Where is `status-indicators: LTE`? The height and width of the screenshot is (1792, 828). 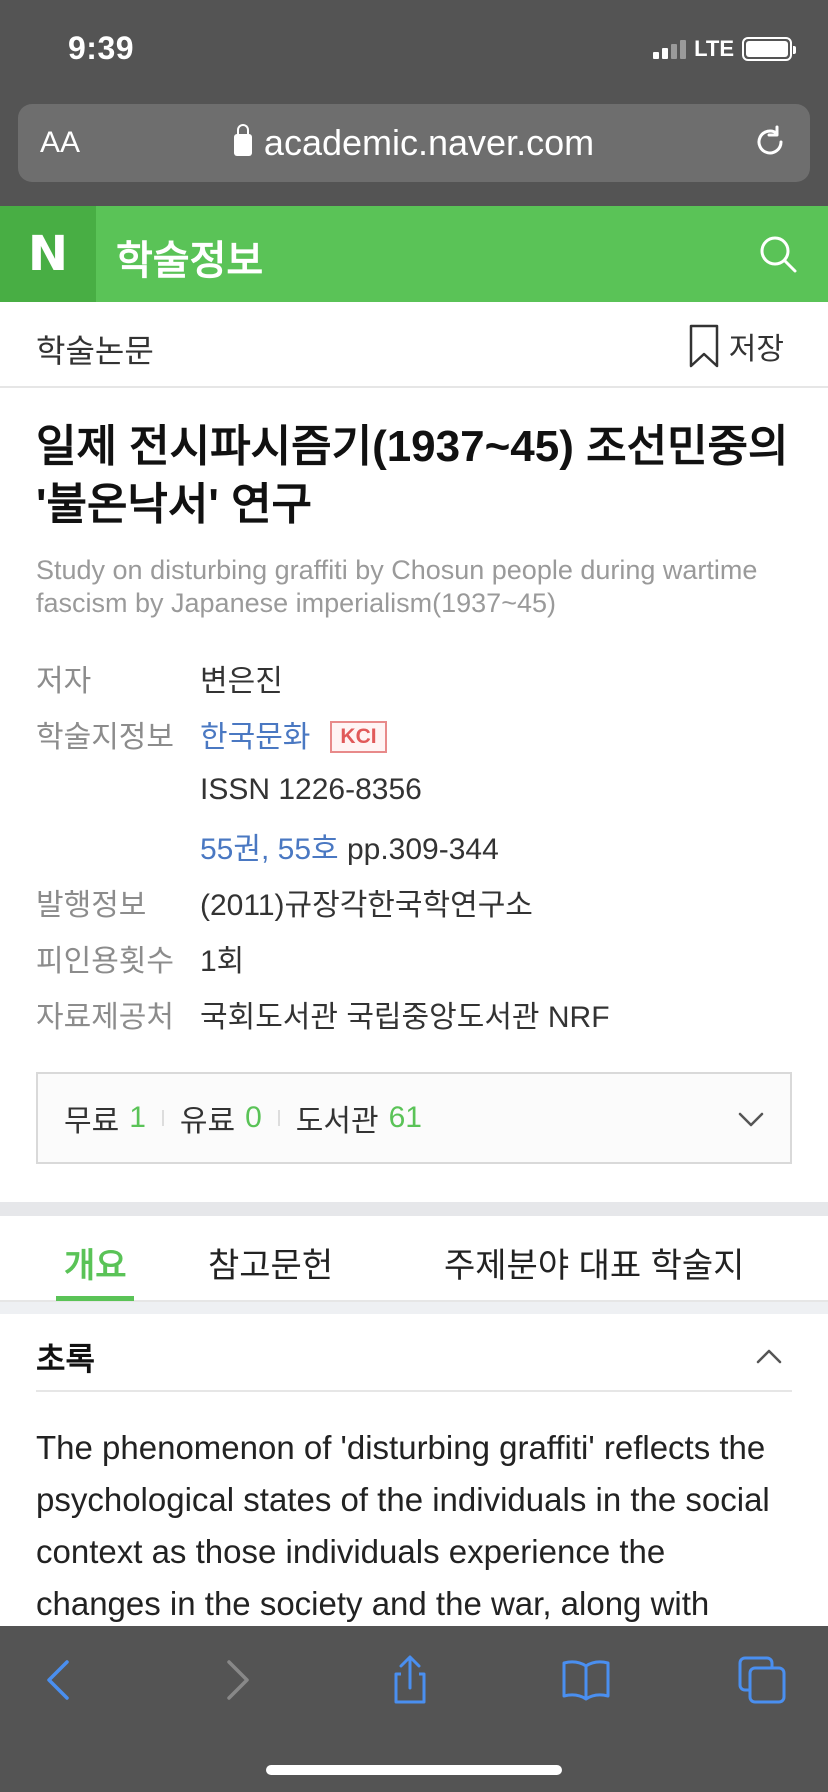 status-indicators: LTE is located at coordinates (724, 49).